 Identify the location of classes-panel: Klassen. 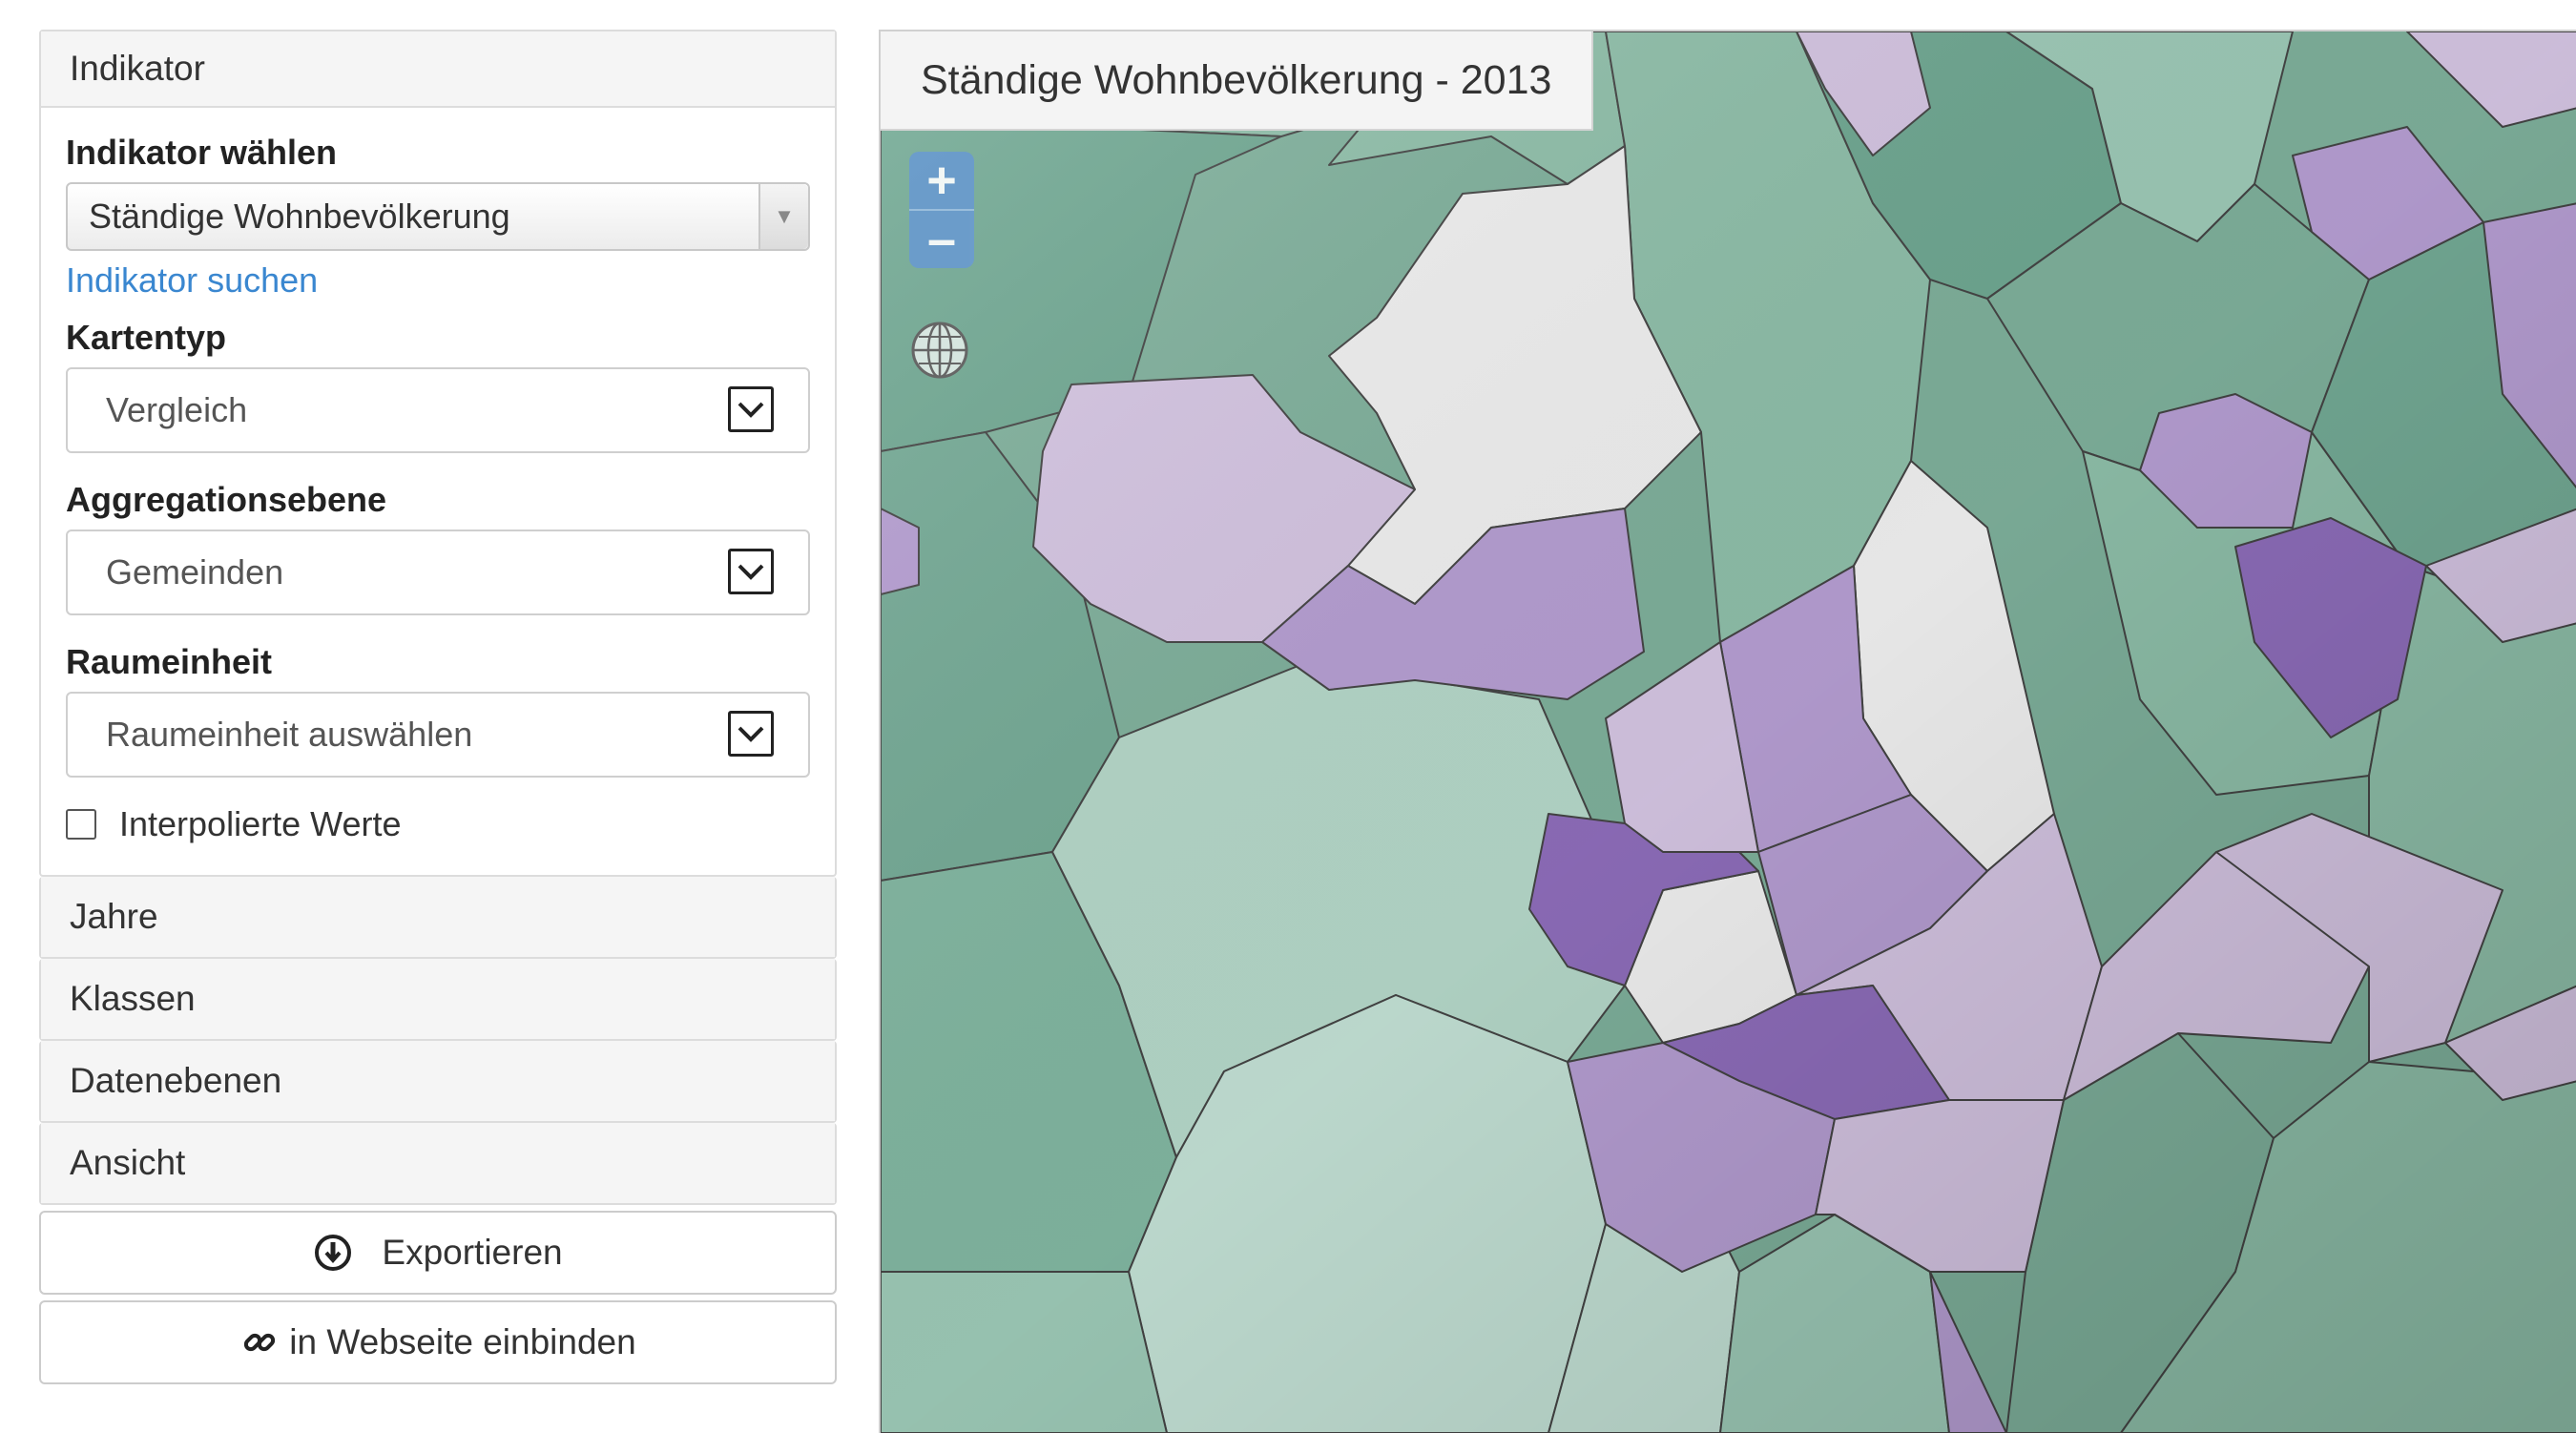
(438, 1000).